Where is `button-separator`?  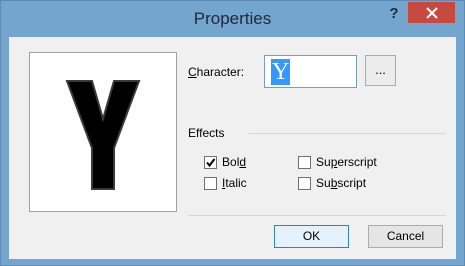
button-separator is located at coordinates (317, 215).